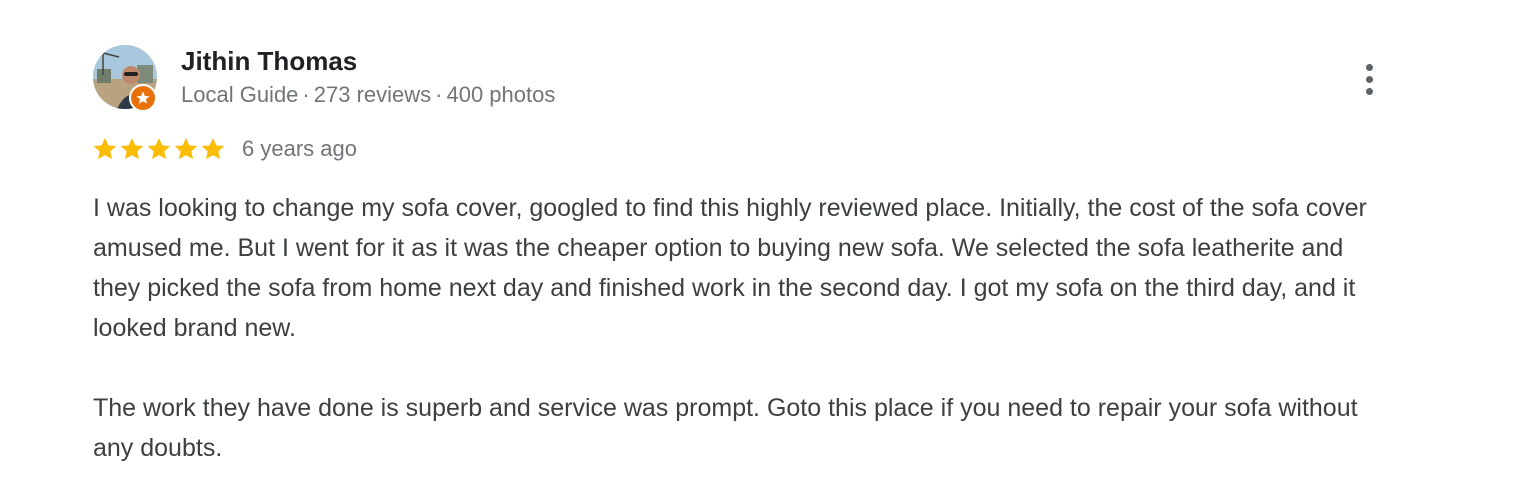  Describe the element at coordinates (269, 61) in the screenshot. I see `author-name: Jithin Thomas` at that location.